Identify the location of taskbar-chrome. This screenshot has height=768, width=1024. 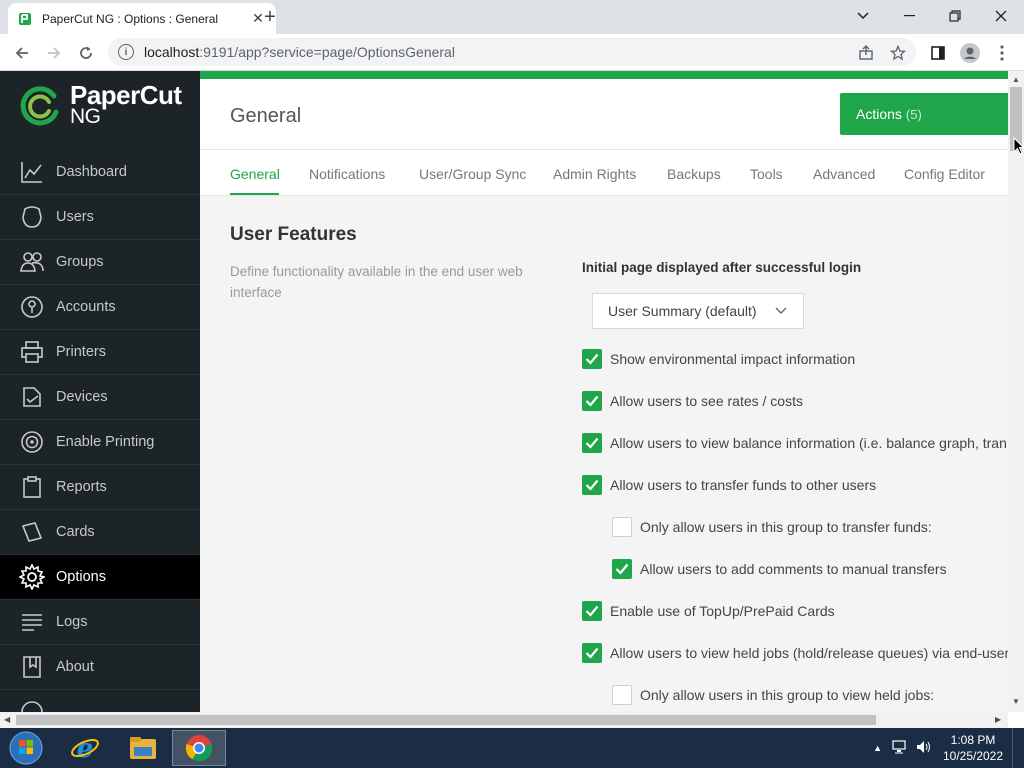
(199, 748).